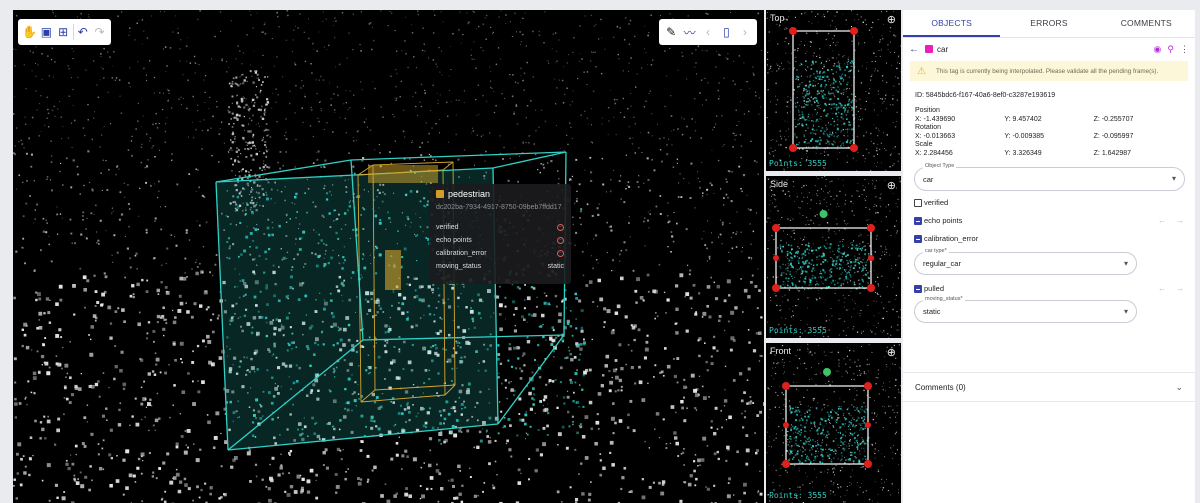  I want to click on pen-icon: ✎, so click(671, 32).